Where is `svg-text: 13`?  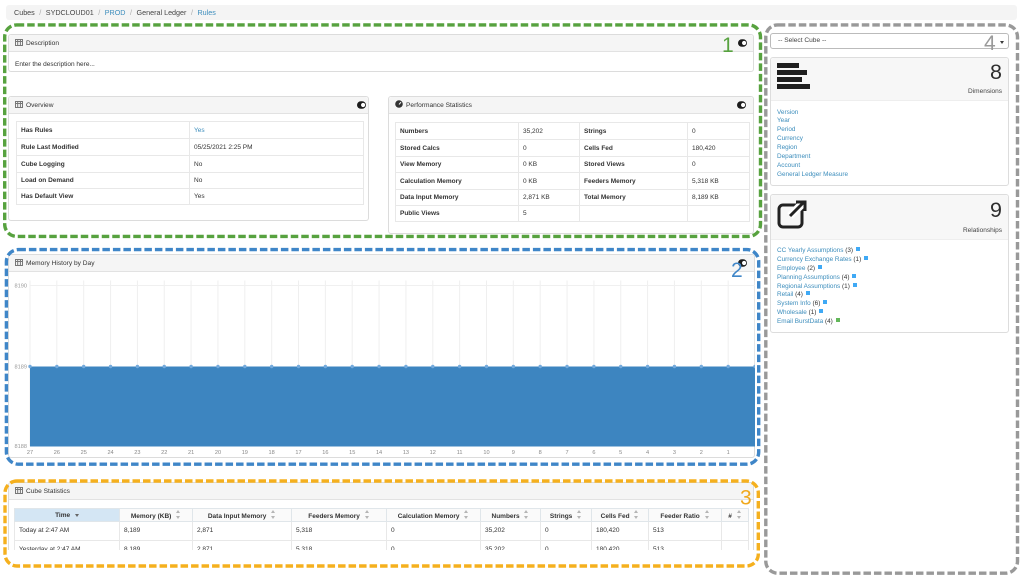
svg-text: 13 is located at coordinates (406, 453).